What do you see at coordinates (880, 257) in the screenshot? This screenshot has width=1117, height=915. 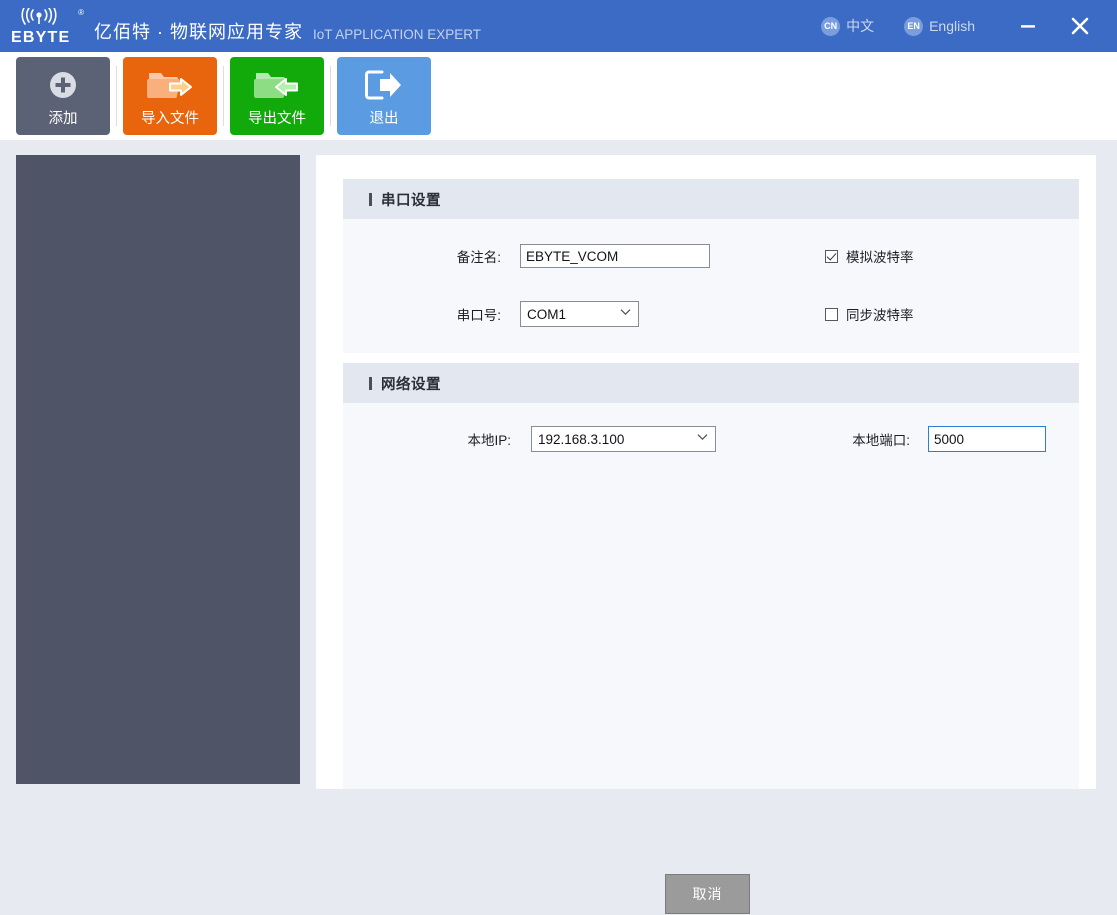 I see `simulate-baudrate-label: 模拟波特率` at bounding box center [880, 257].